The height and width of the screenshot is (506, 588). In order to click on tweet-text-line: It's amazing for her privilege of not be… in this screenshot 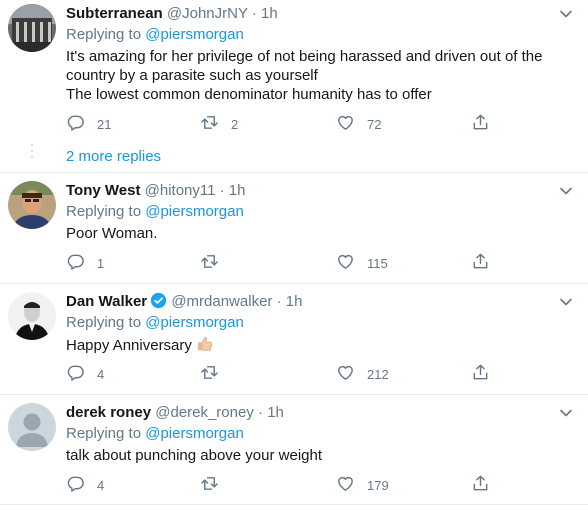, I will do `click(304, 56)`.